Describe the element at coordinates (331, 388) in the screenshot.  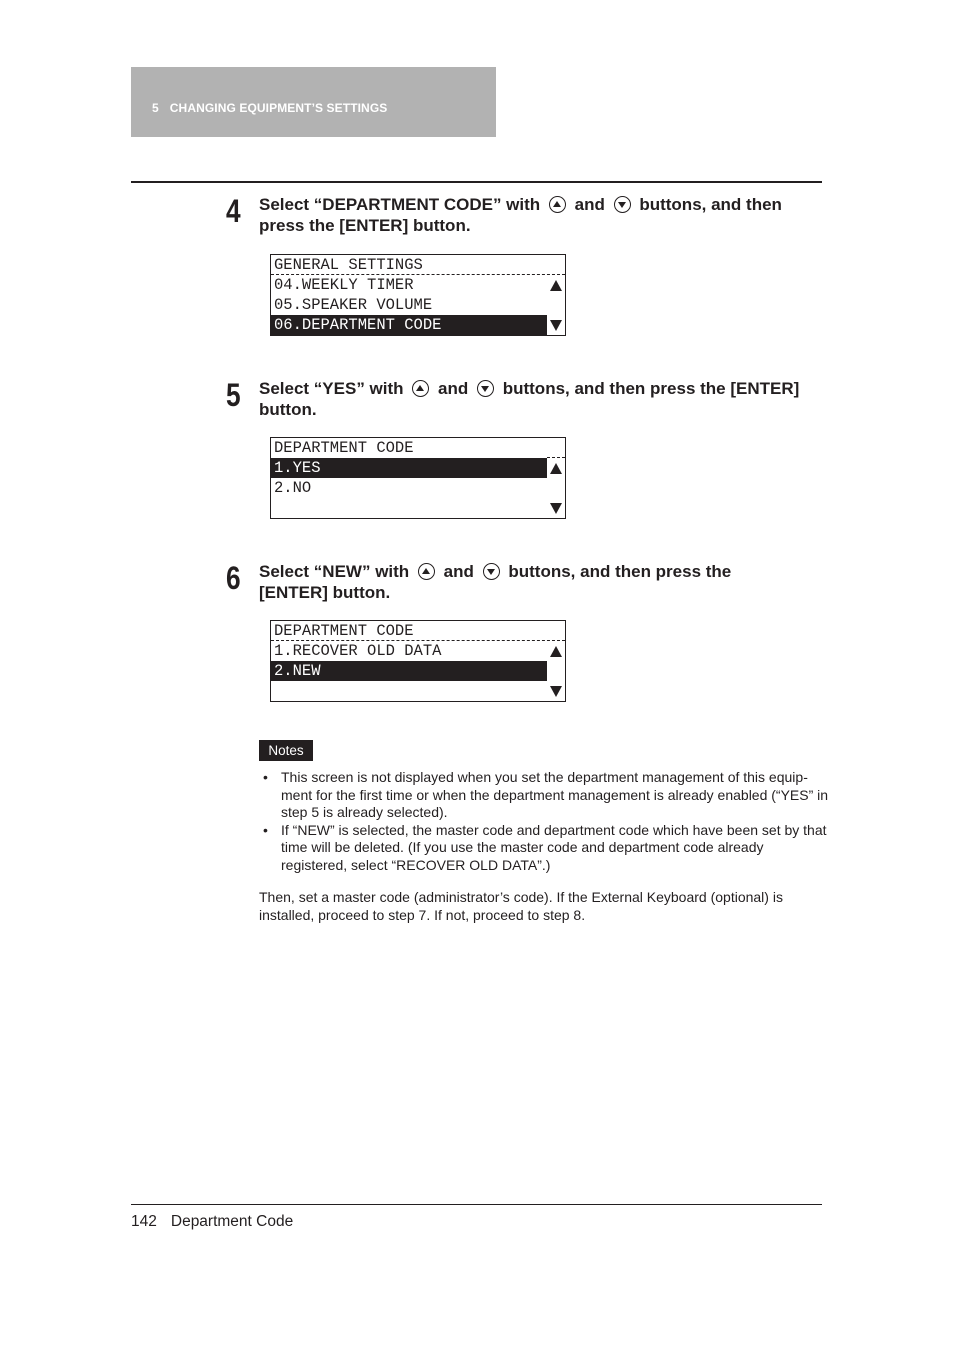
I see `instruction-text: Select “YES” with` at that location.